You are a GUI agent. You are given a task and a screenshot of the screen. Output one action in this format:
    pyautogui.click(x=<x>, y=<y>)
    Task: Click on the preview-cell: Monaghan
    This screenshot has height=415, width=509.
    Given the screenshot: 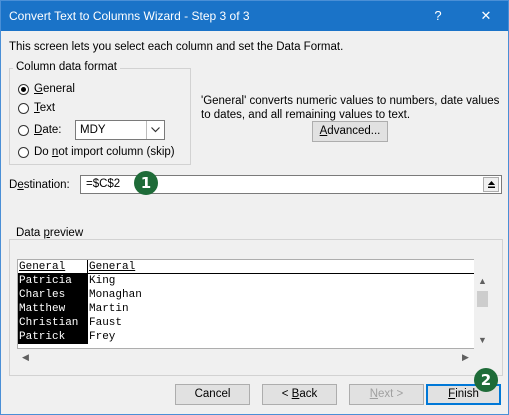 What is the action you would take?
    pyautogui.click(x=115, y=295)
    